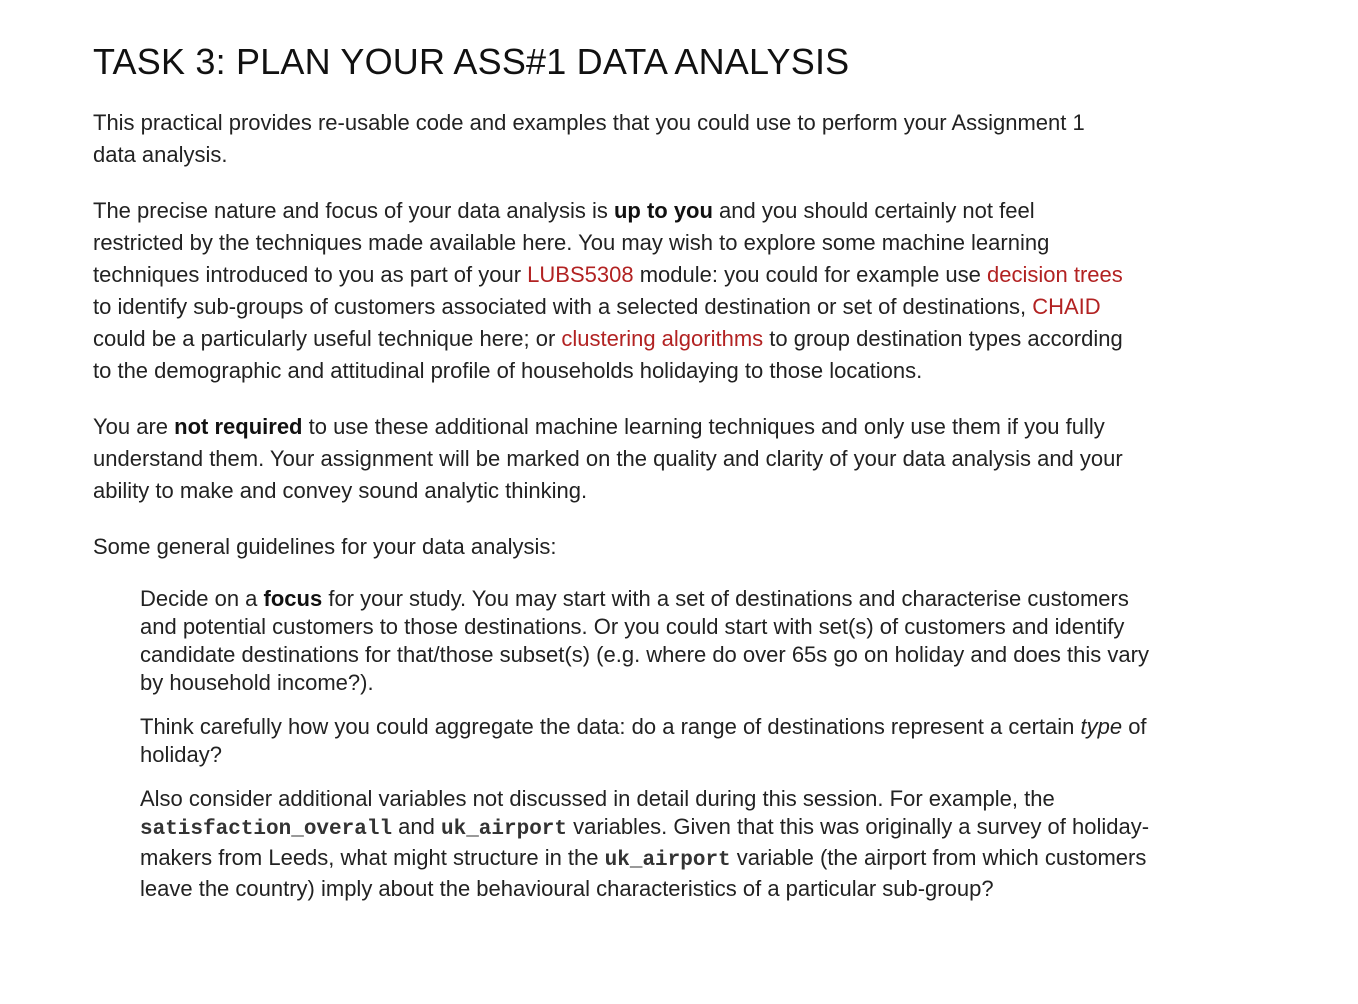 Image resolution: width=1358 pixels, height=1004 pixels. I want to click on lubs5308-link: LUBS5308, so click(580, 274).